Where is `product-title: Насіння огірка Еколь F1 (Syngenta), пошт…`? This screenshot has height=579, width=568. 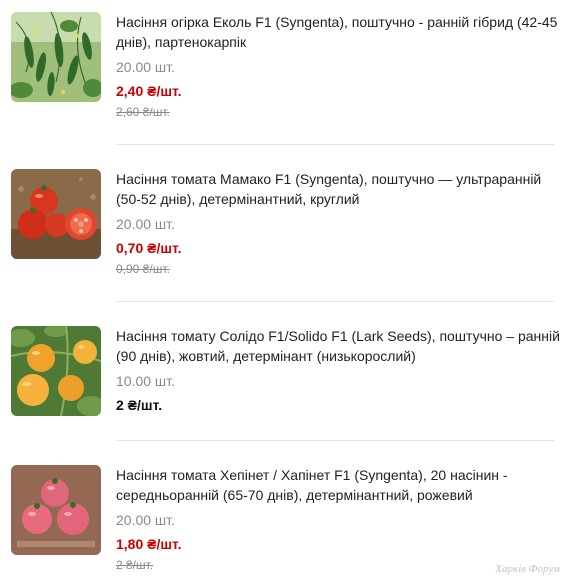 product-title: Насіння огірка Еколь F1 (Syngenta), пошт… is located at coordinates (338, 32).